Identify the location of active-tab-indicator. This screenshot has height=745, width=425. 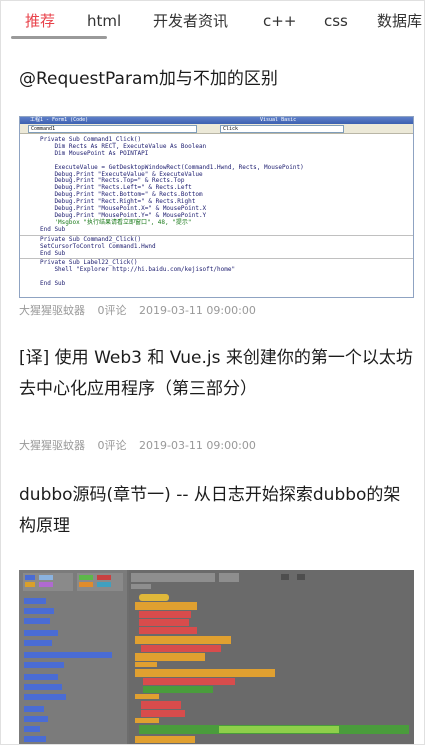
(59, 37).